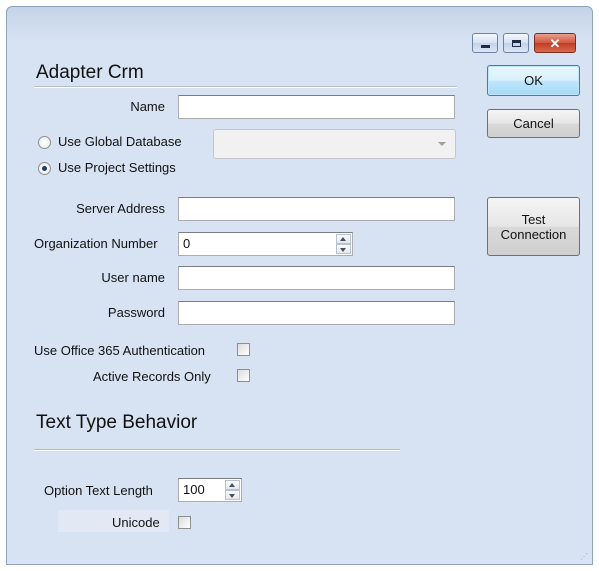 The width and height of the screenshot is (599, 571). Describe the element at coordinates (120, 141) in the screenshot. I see `use-global-database-label: Use Global Database` at that location.